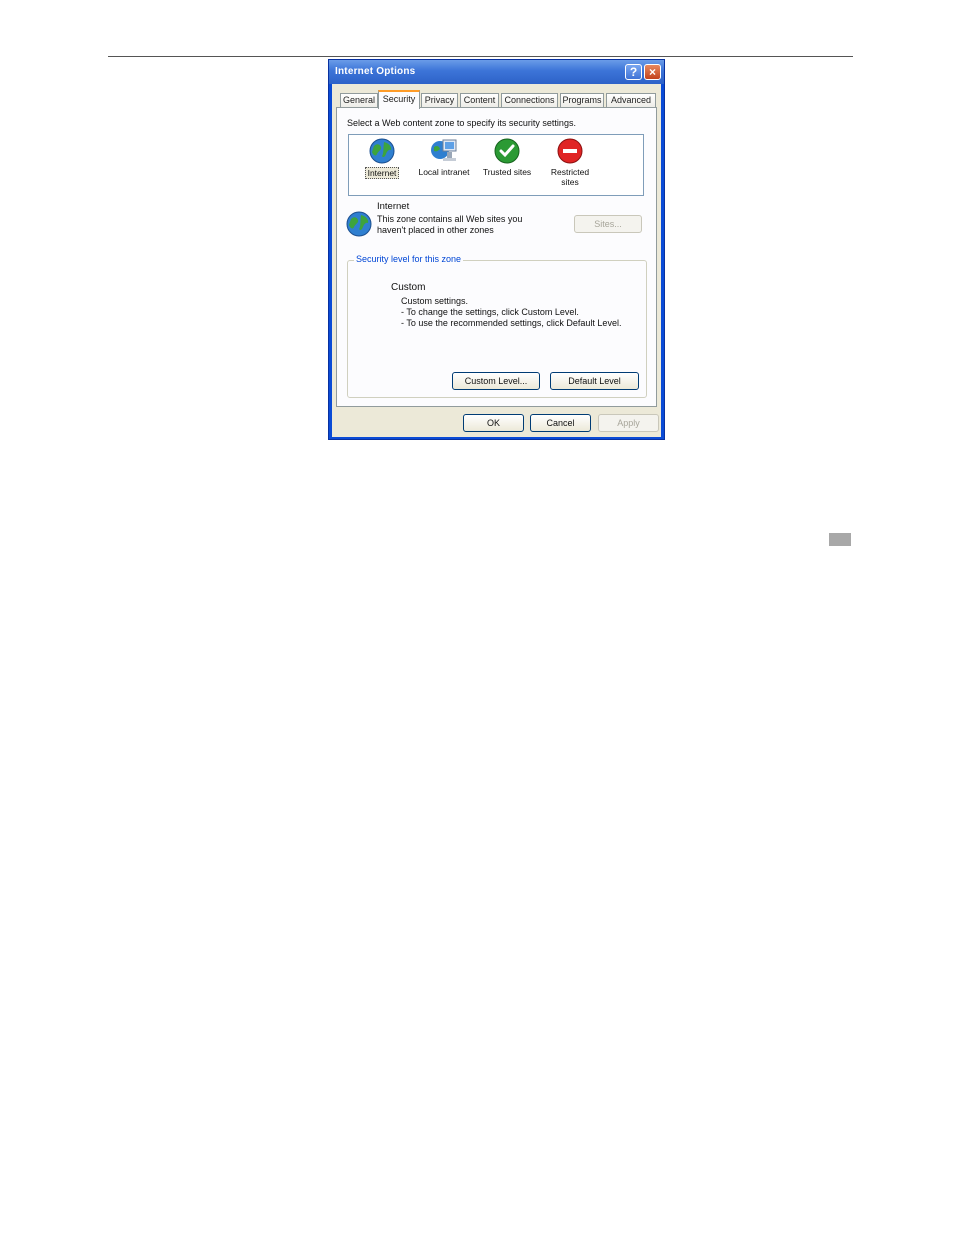  Describe the element at coordinates (375, 71) in the screenshot. I see `dialog-title: Internet Options` at that location.